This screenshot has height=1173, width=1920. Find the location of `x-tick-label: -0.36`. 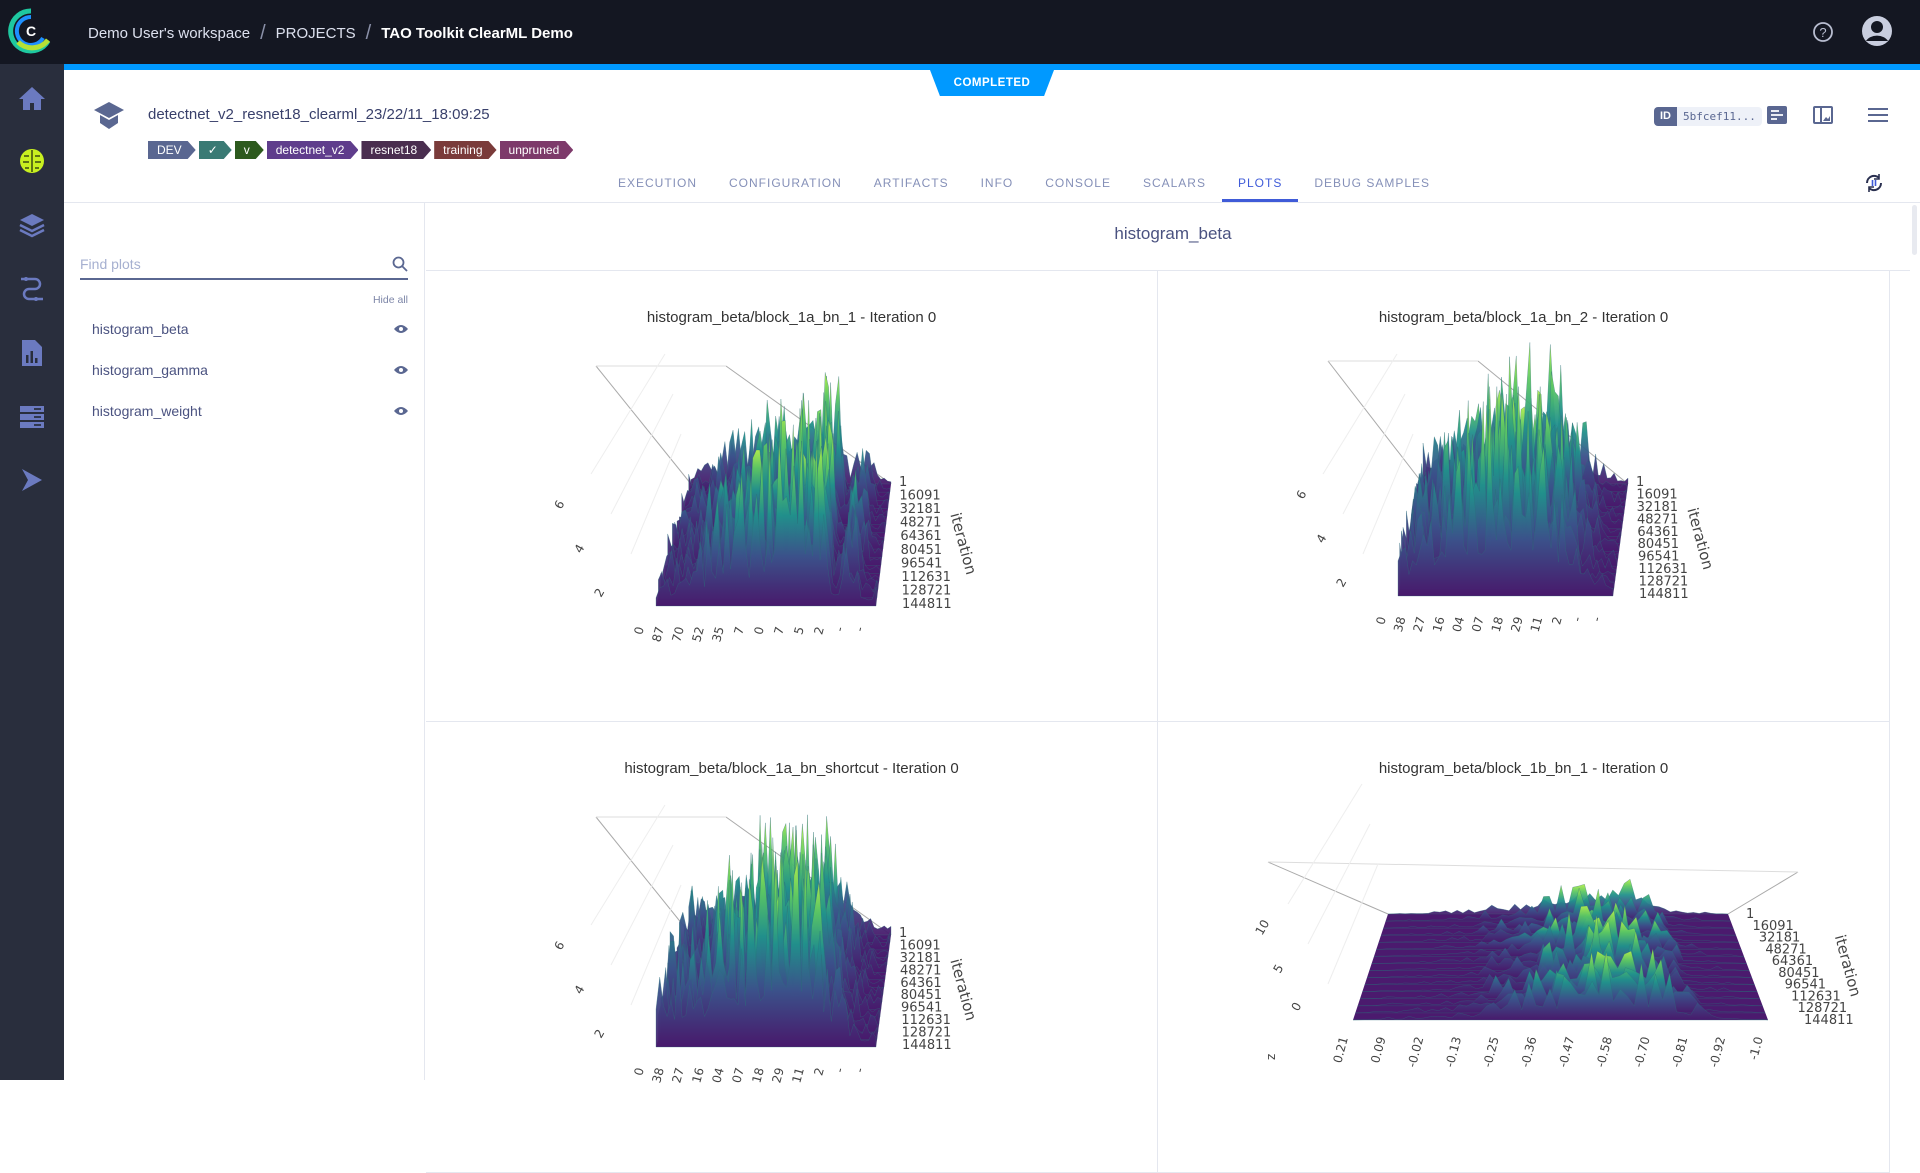

x-tick-label: -0.36 is located at coordinates (1529, 1052).